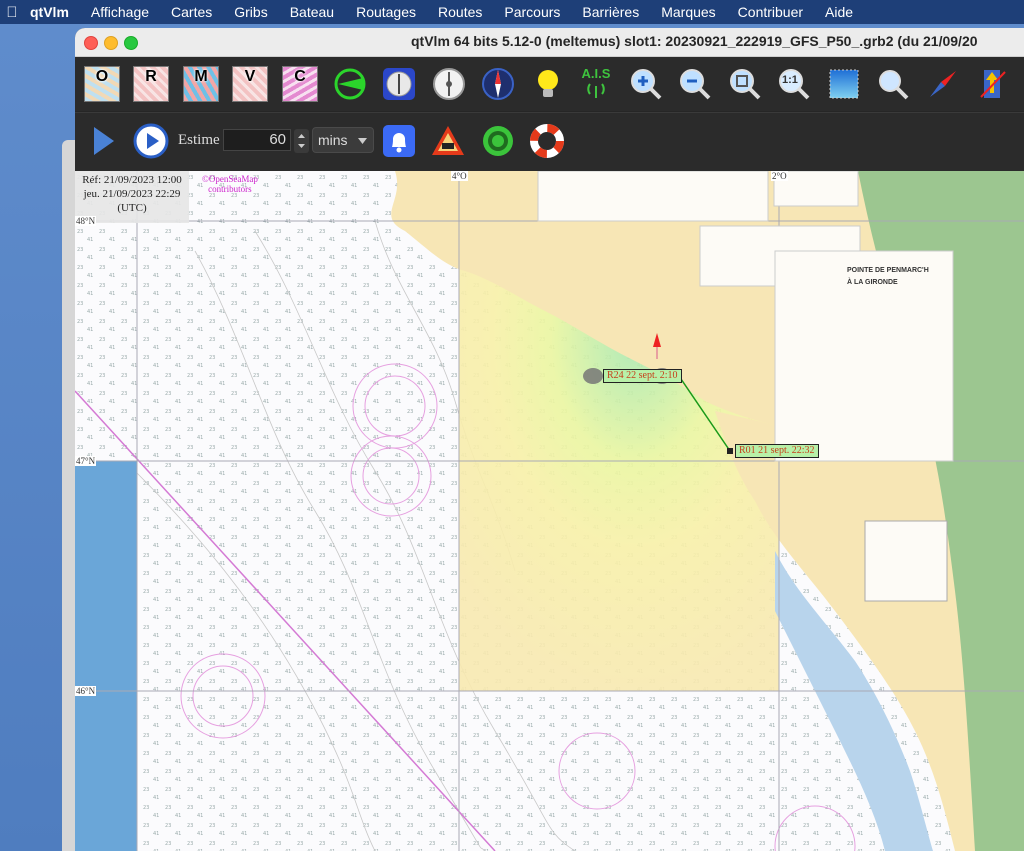  I want to click on zoom-in-icon, so click(646, 84).